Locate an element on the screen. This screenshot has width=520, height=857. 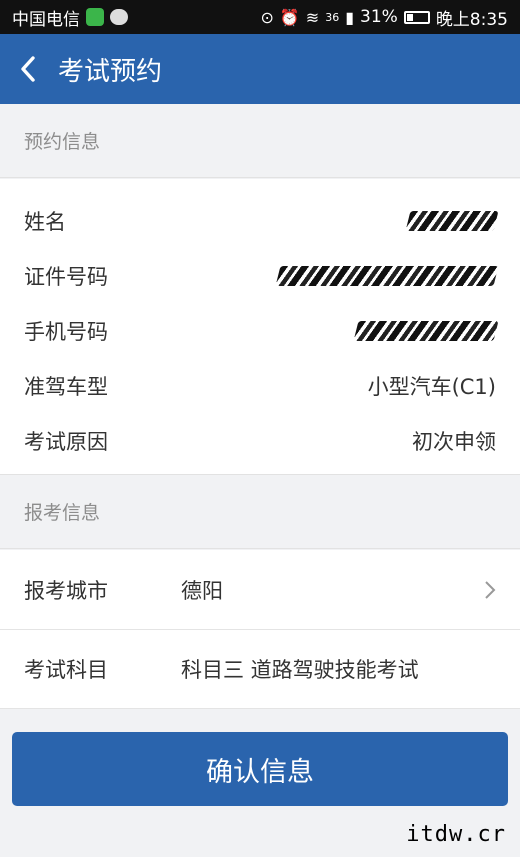
network-type: 36 is located at coordinates (332, 17).